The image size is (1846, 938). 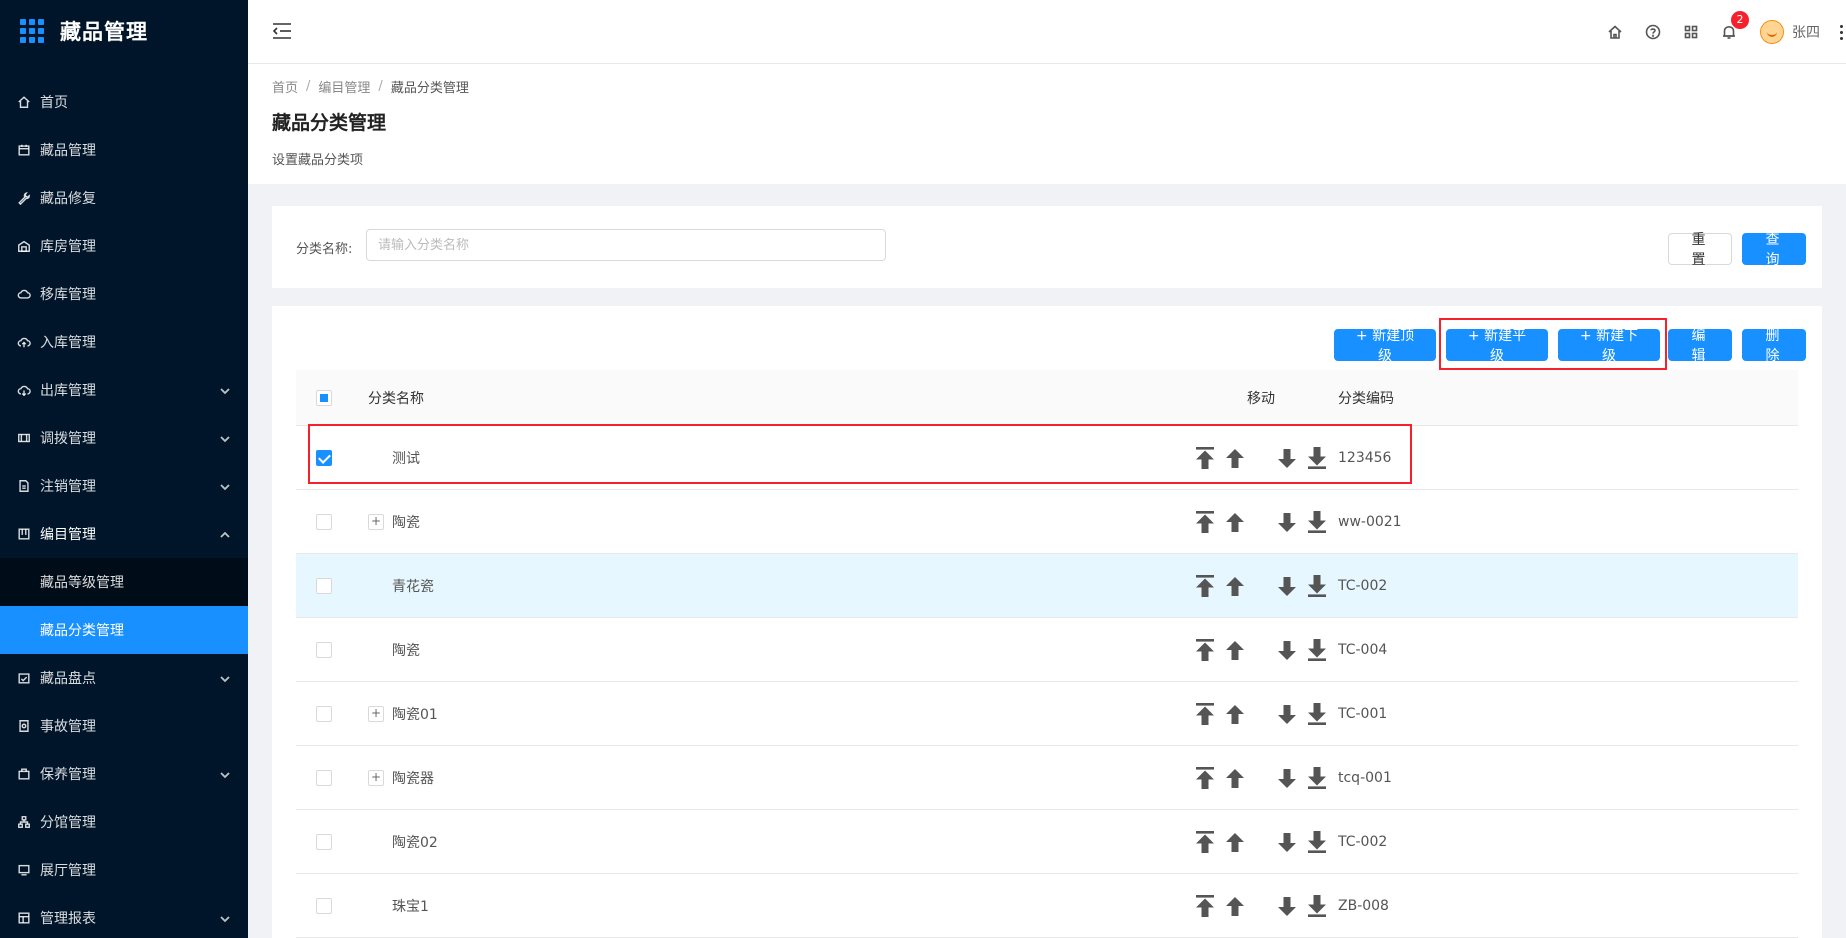 I want to click on row-name-cell: + 陶瓷01, so click(x=403, y=713).